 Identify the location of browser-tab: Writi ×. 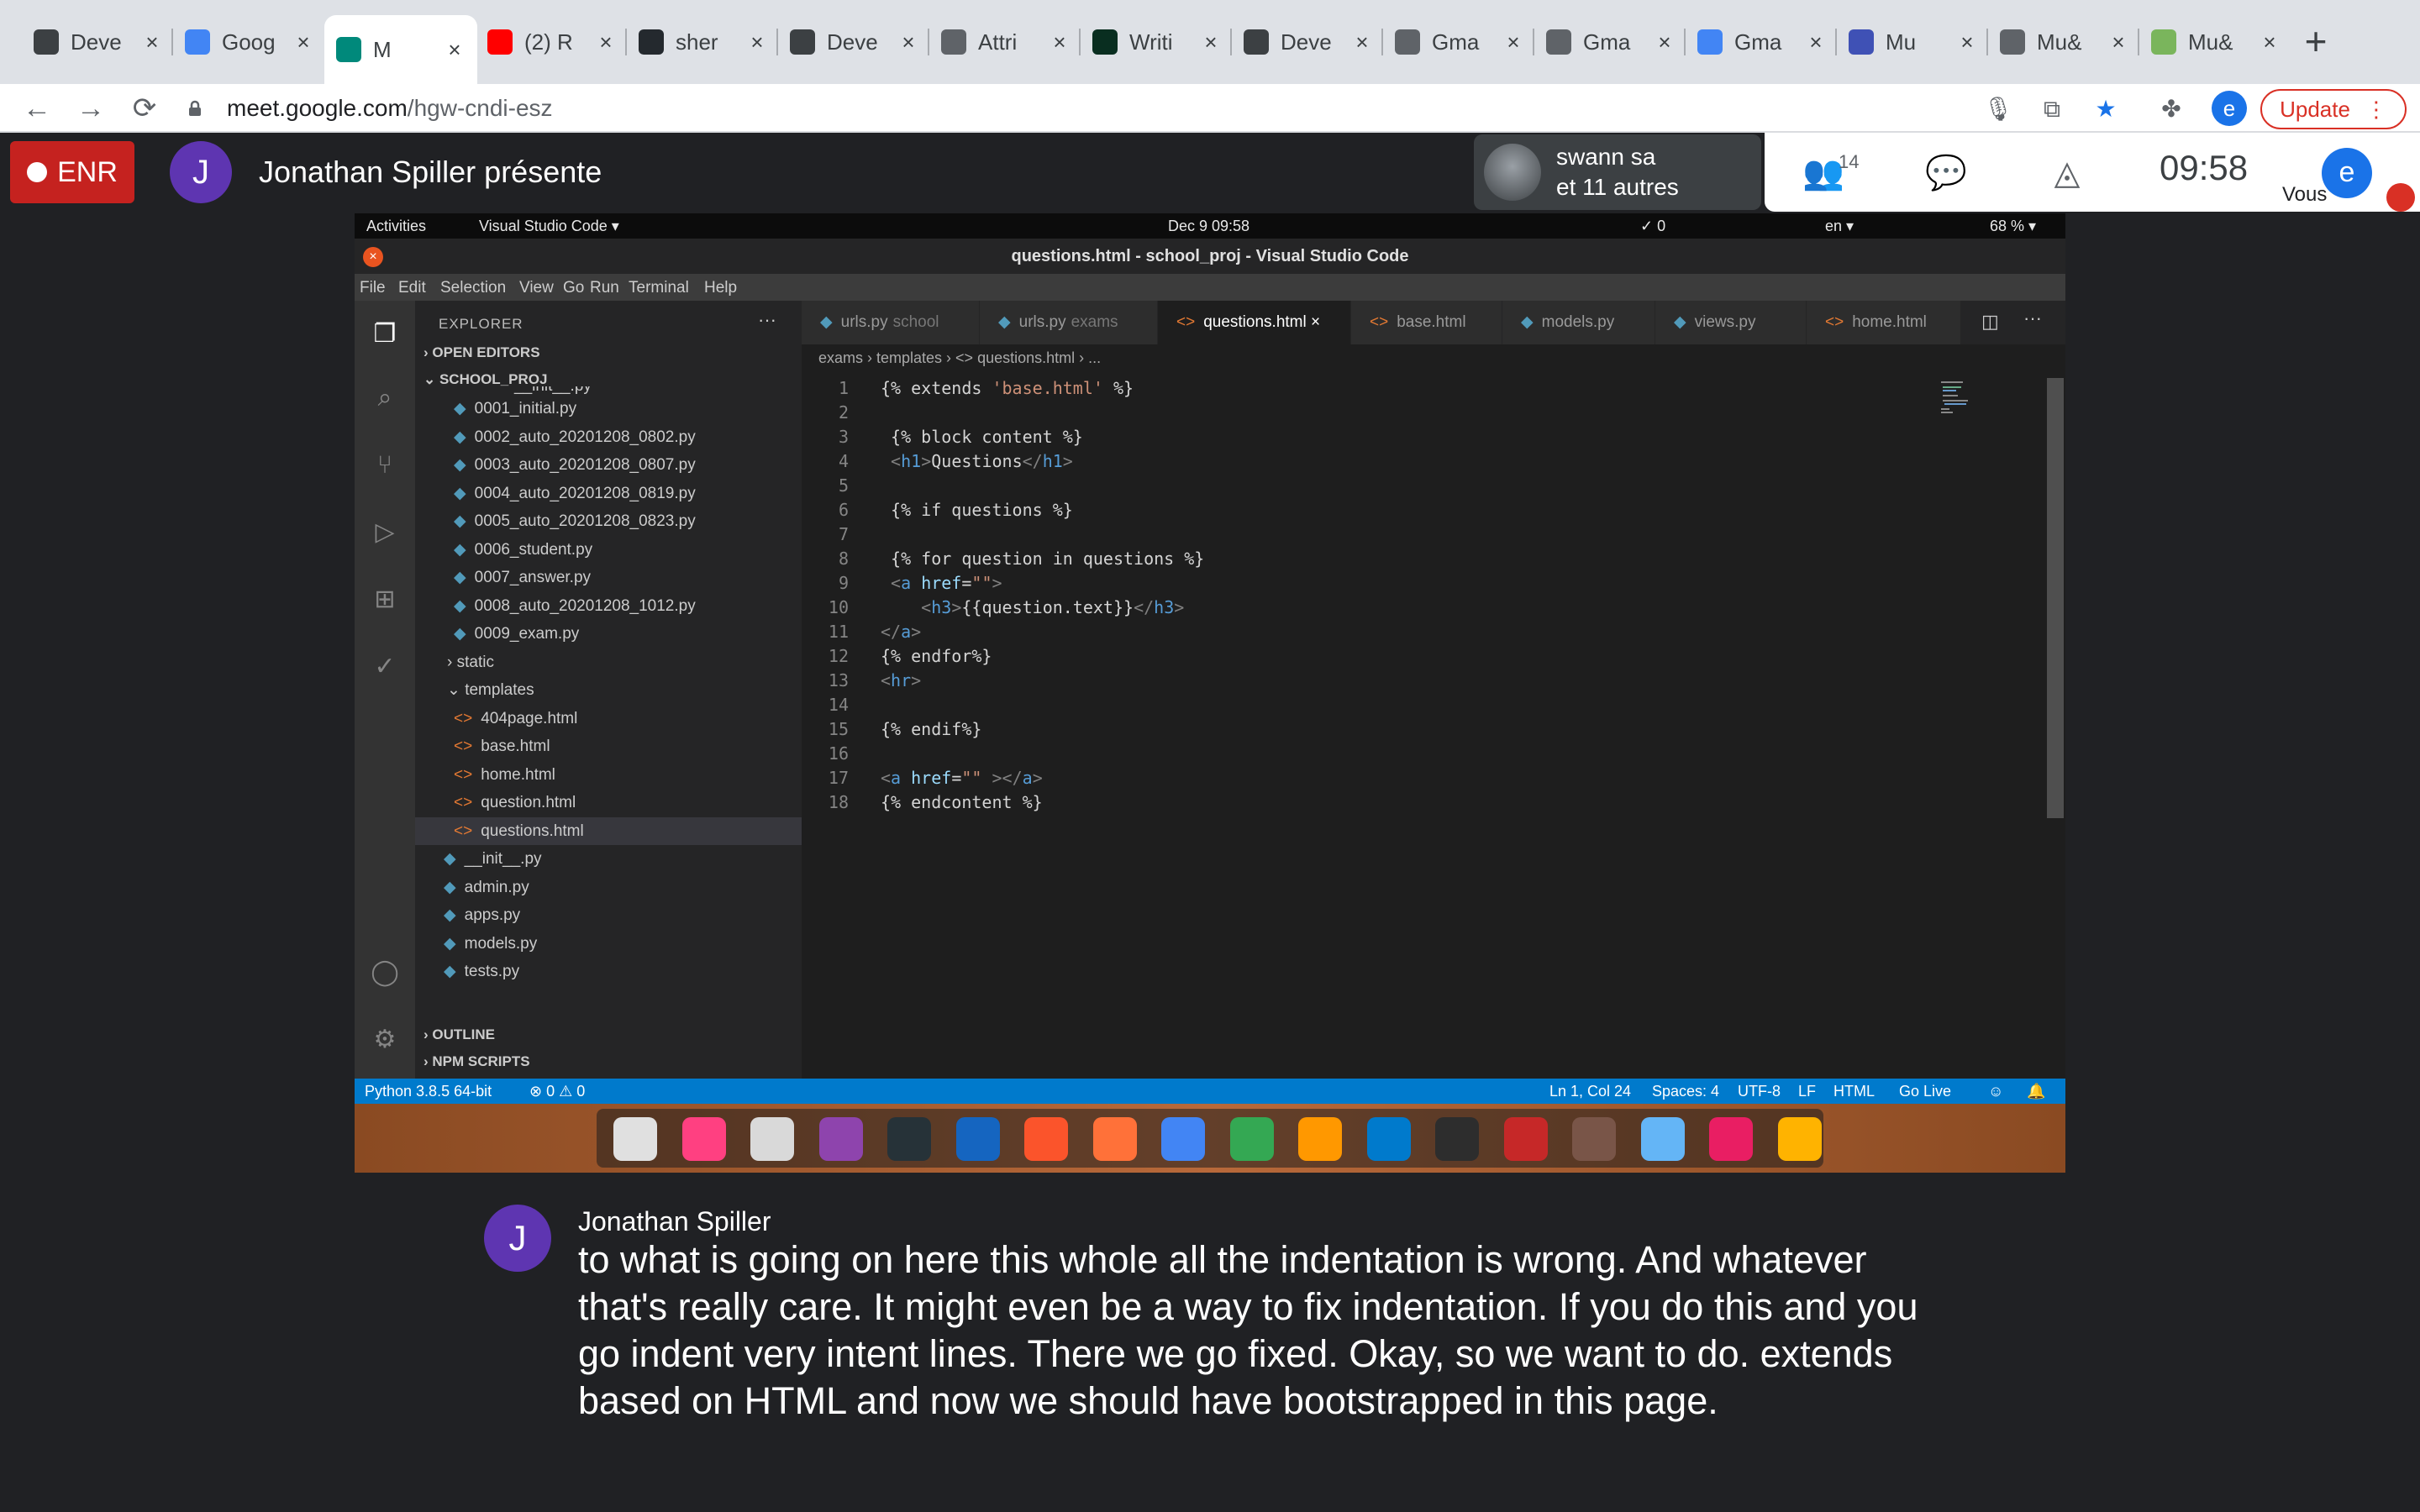
(1157, 42).